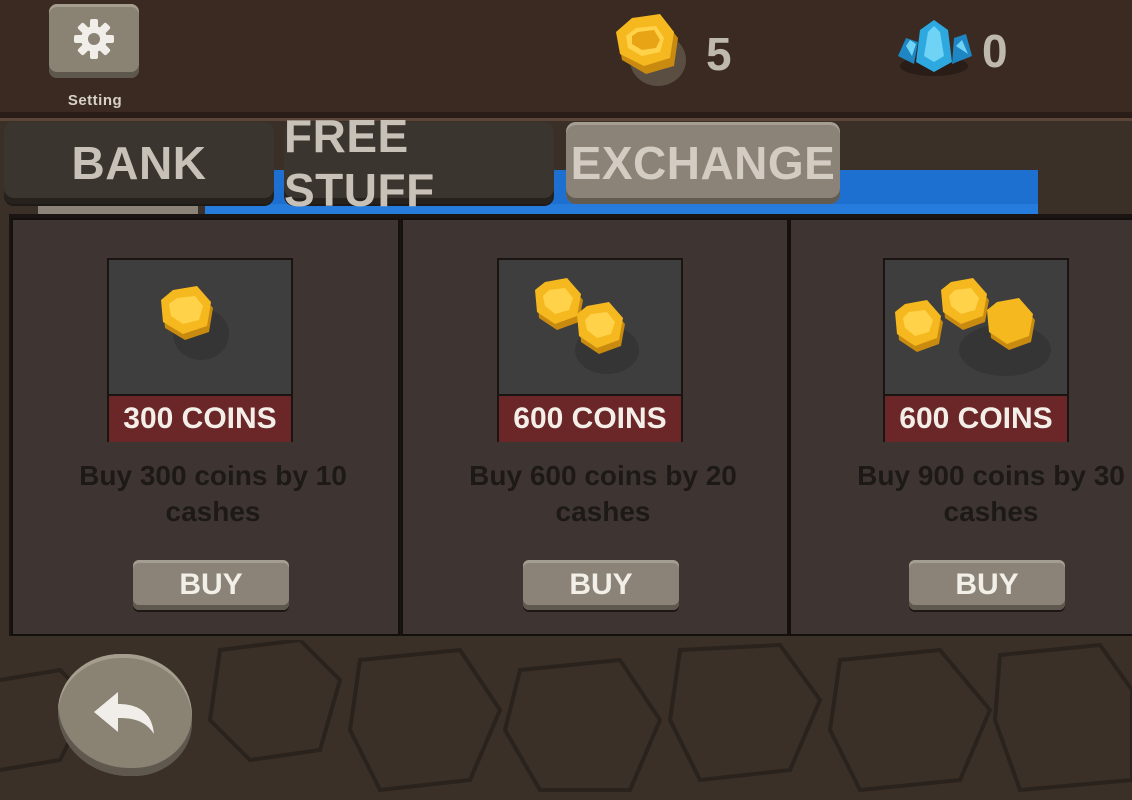 The width and height of the screenshot is (1132, 800). Describe the element at coordinates (359, 163) in the screenshot. I see `tab-free-stuff-label: FREE STUFF` at that location.